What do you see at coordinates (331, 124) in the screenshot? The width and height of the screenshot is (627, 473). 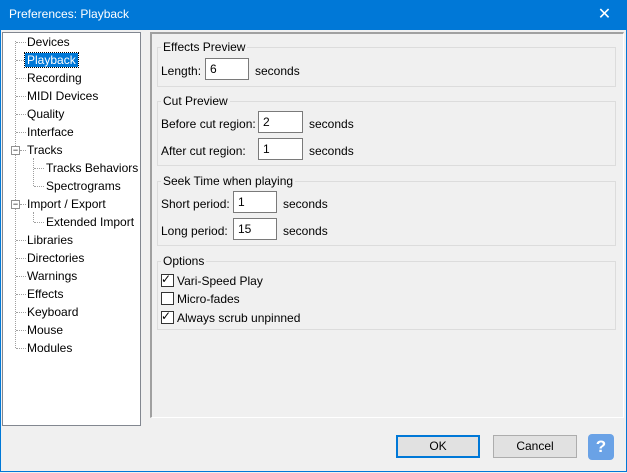 I see `before-cut-unit: seconds` at bounding box center [331, 124].